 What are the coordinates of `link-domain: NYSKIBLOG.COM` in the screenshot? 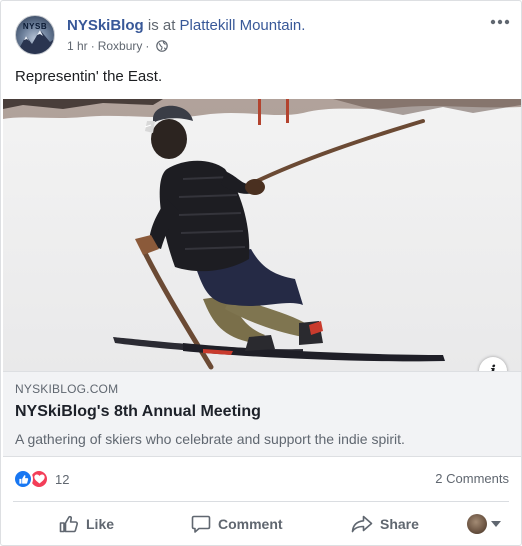 It's located at (67, 389).